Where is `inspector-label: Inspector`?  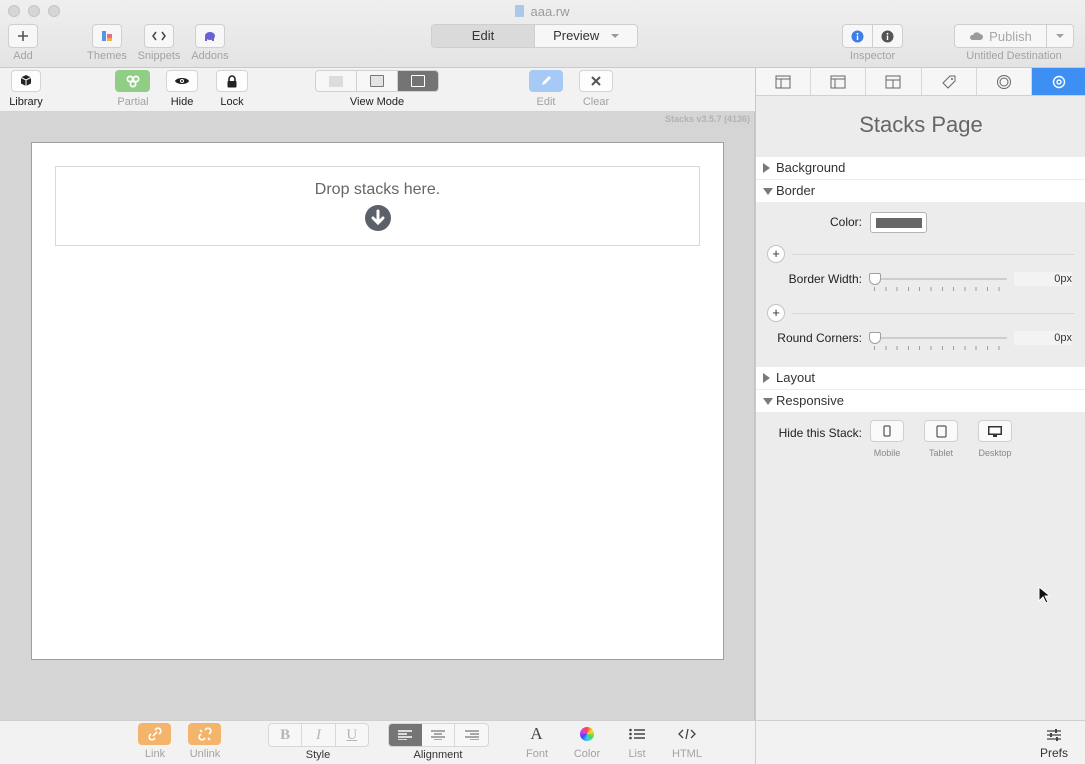 inspector-label: Inspector is located at coordinates (872, 56).